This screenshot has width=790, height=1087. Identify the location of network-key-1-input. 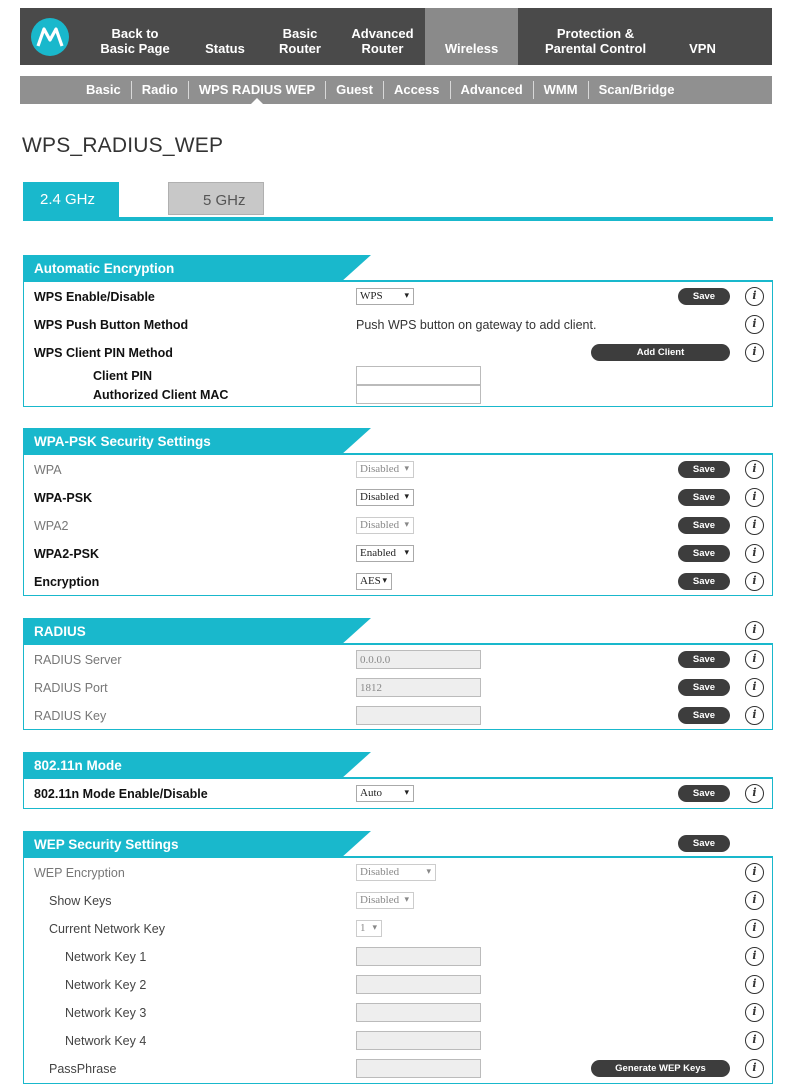
(418, 956).